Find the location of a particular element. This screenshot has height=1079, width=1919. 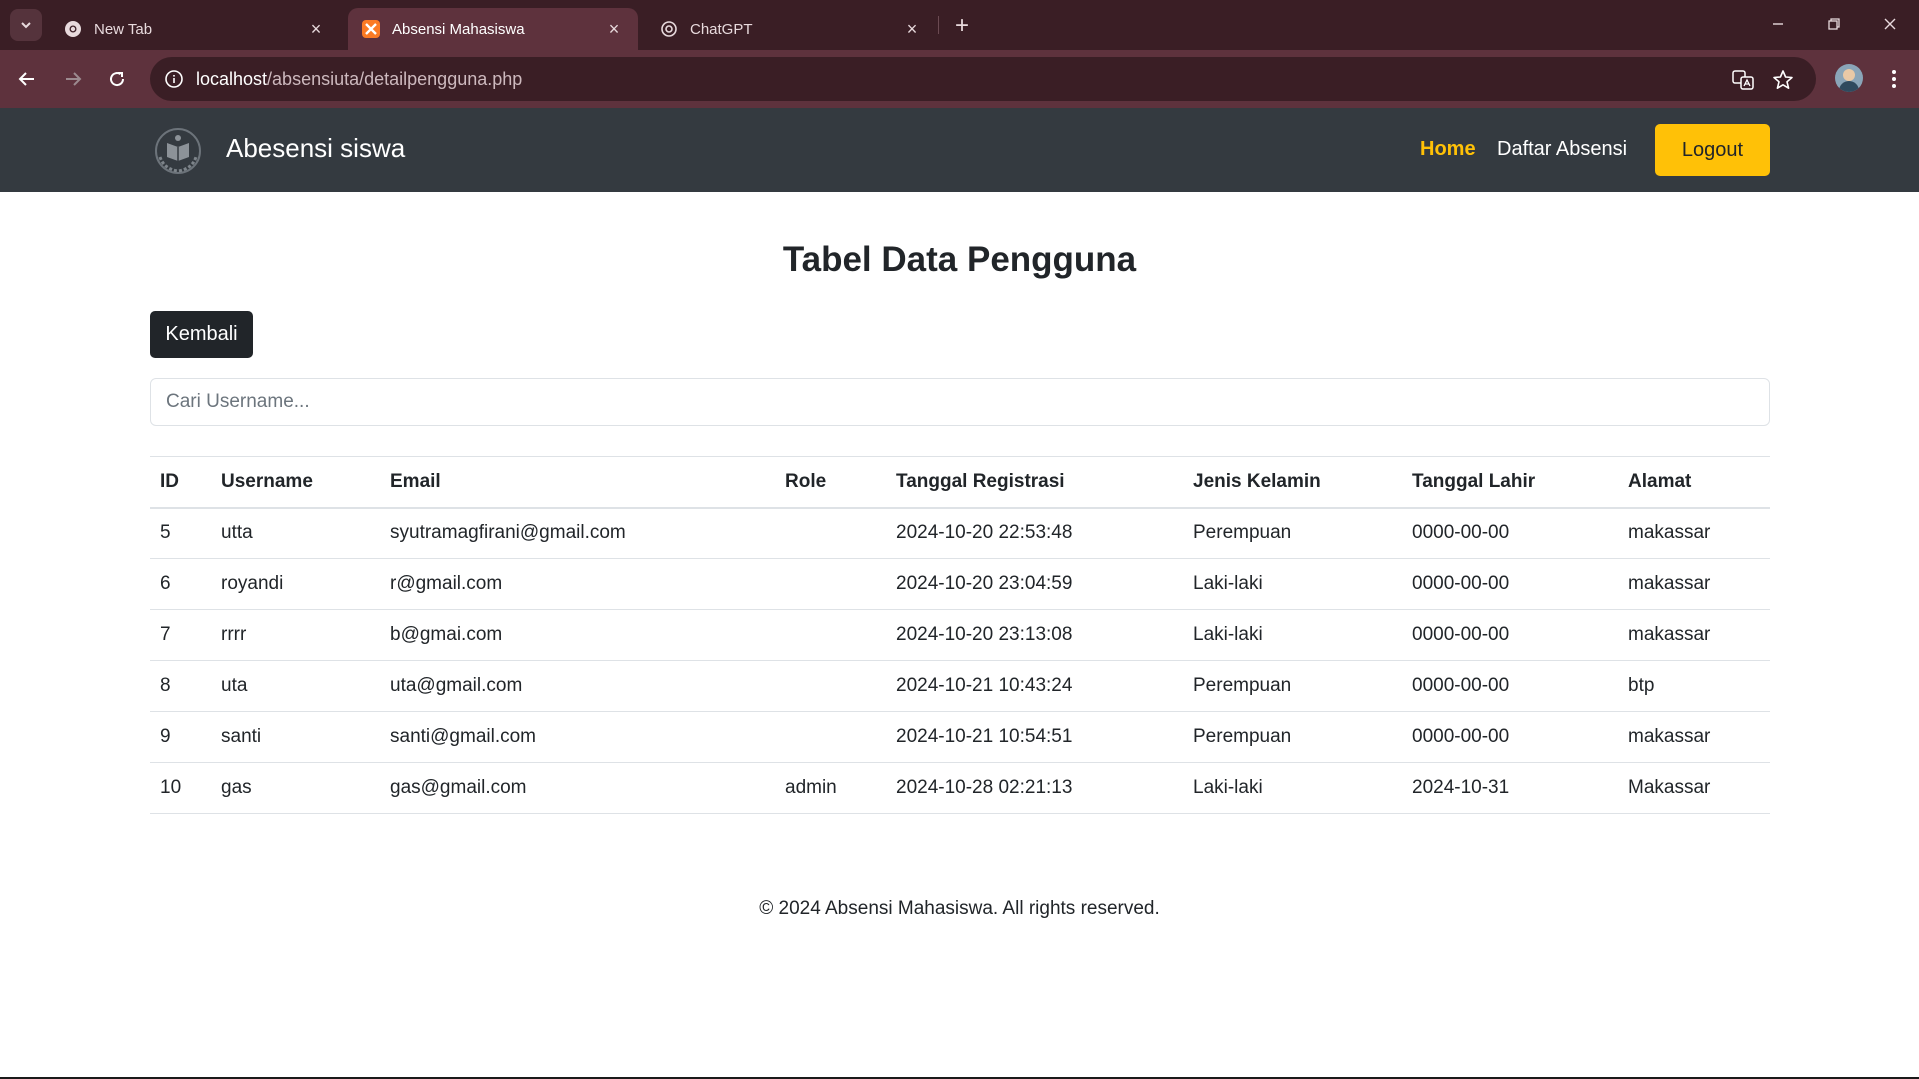

search-username-input is located at coordinates (960, 402).